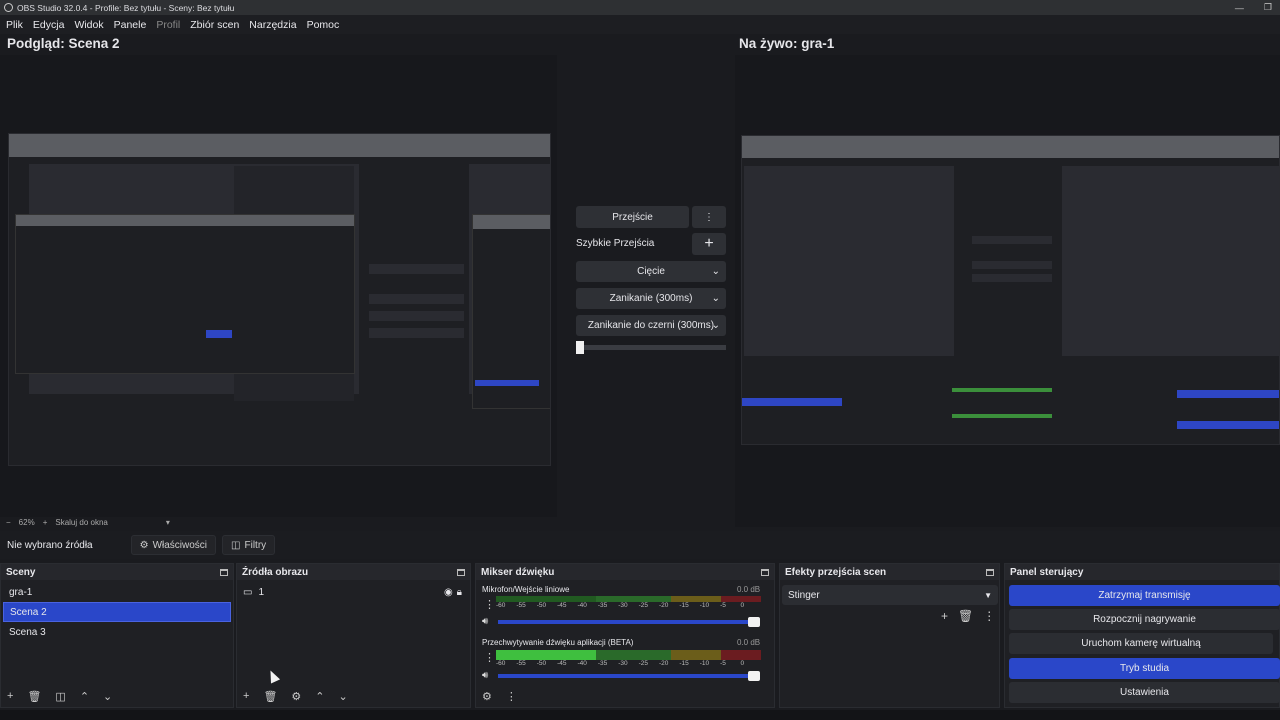 The height and width of the screenshot is (720, 1280). Describe the element at coordinates (214, 25) in the screenshot. I see `menu-zbior-scen: Zbiór scen` at that location.